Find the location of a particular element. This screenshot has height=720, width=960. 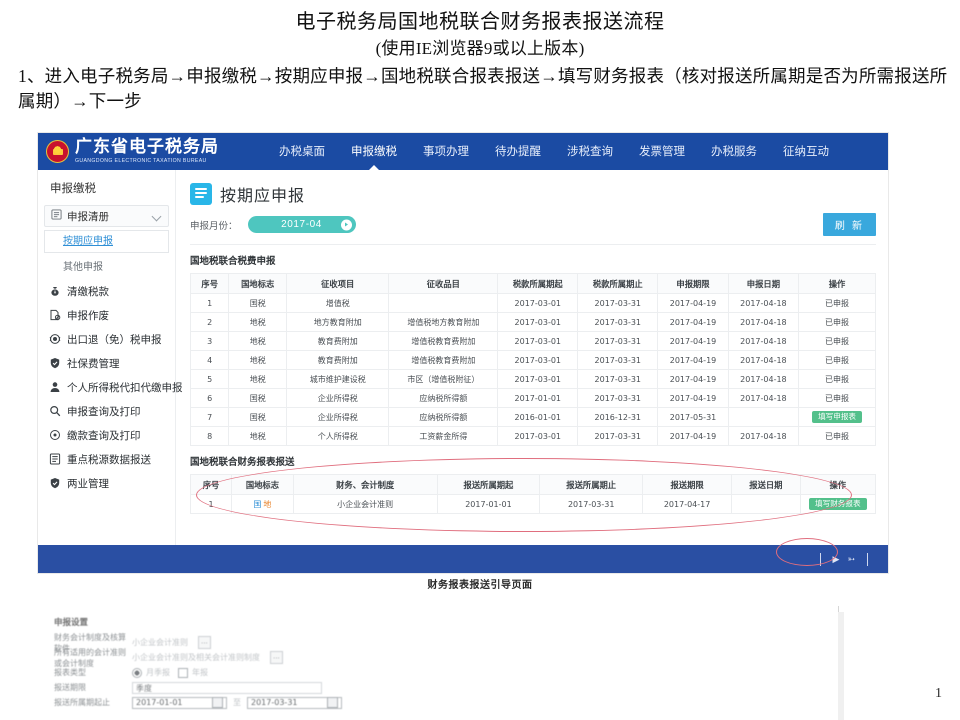

sidebar-item-key-tax-source-report: 重点税源数据报送 is located at coordinates (106, 459).